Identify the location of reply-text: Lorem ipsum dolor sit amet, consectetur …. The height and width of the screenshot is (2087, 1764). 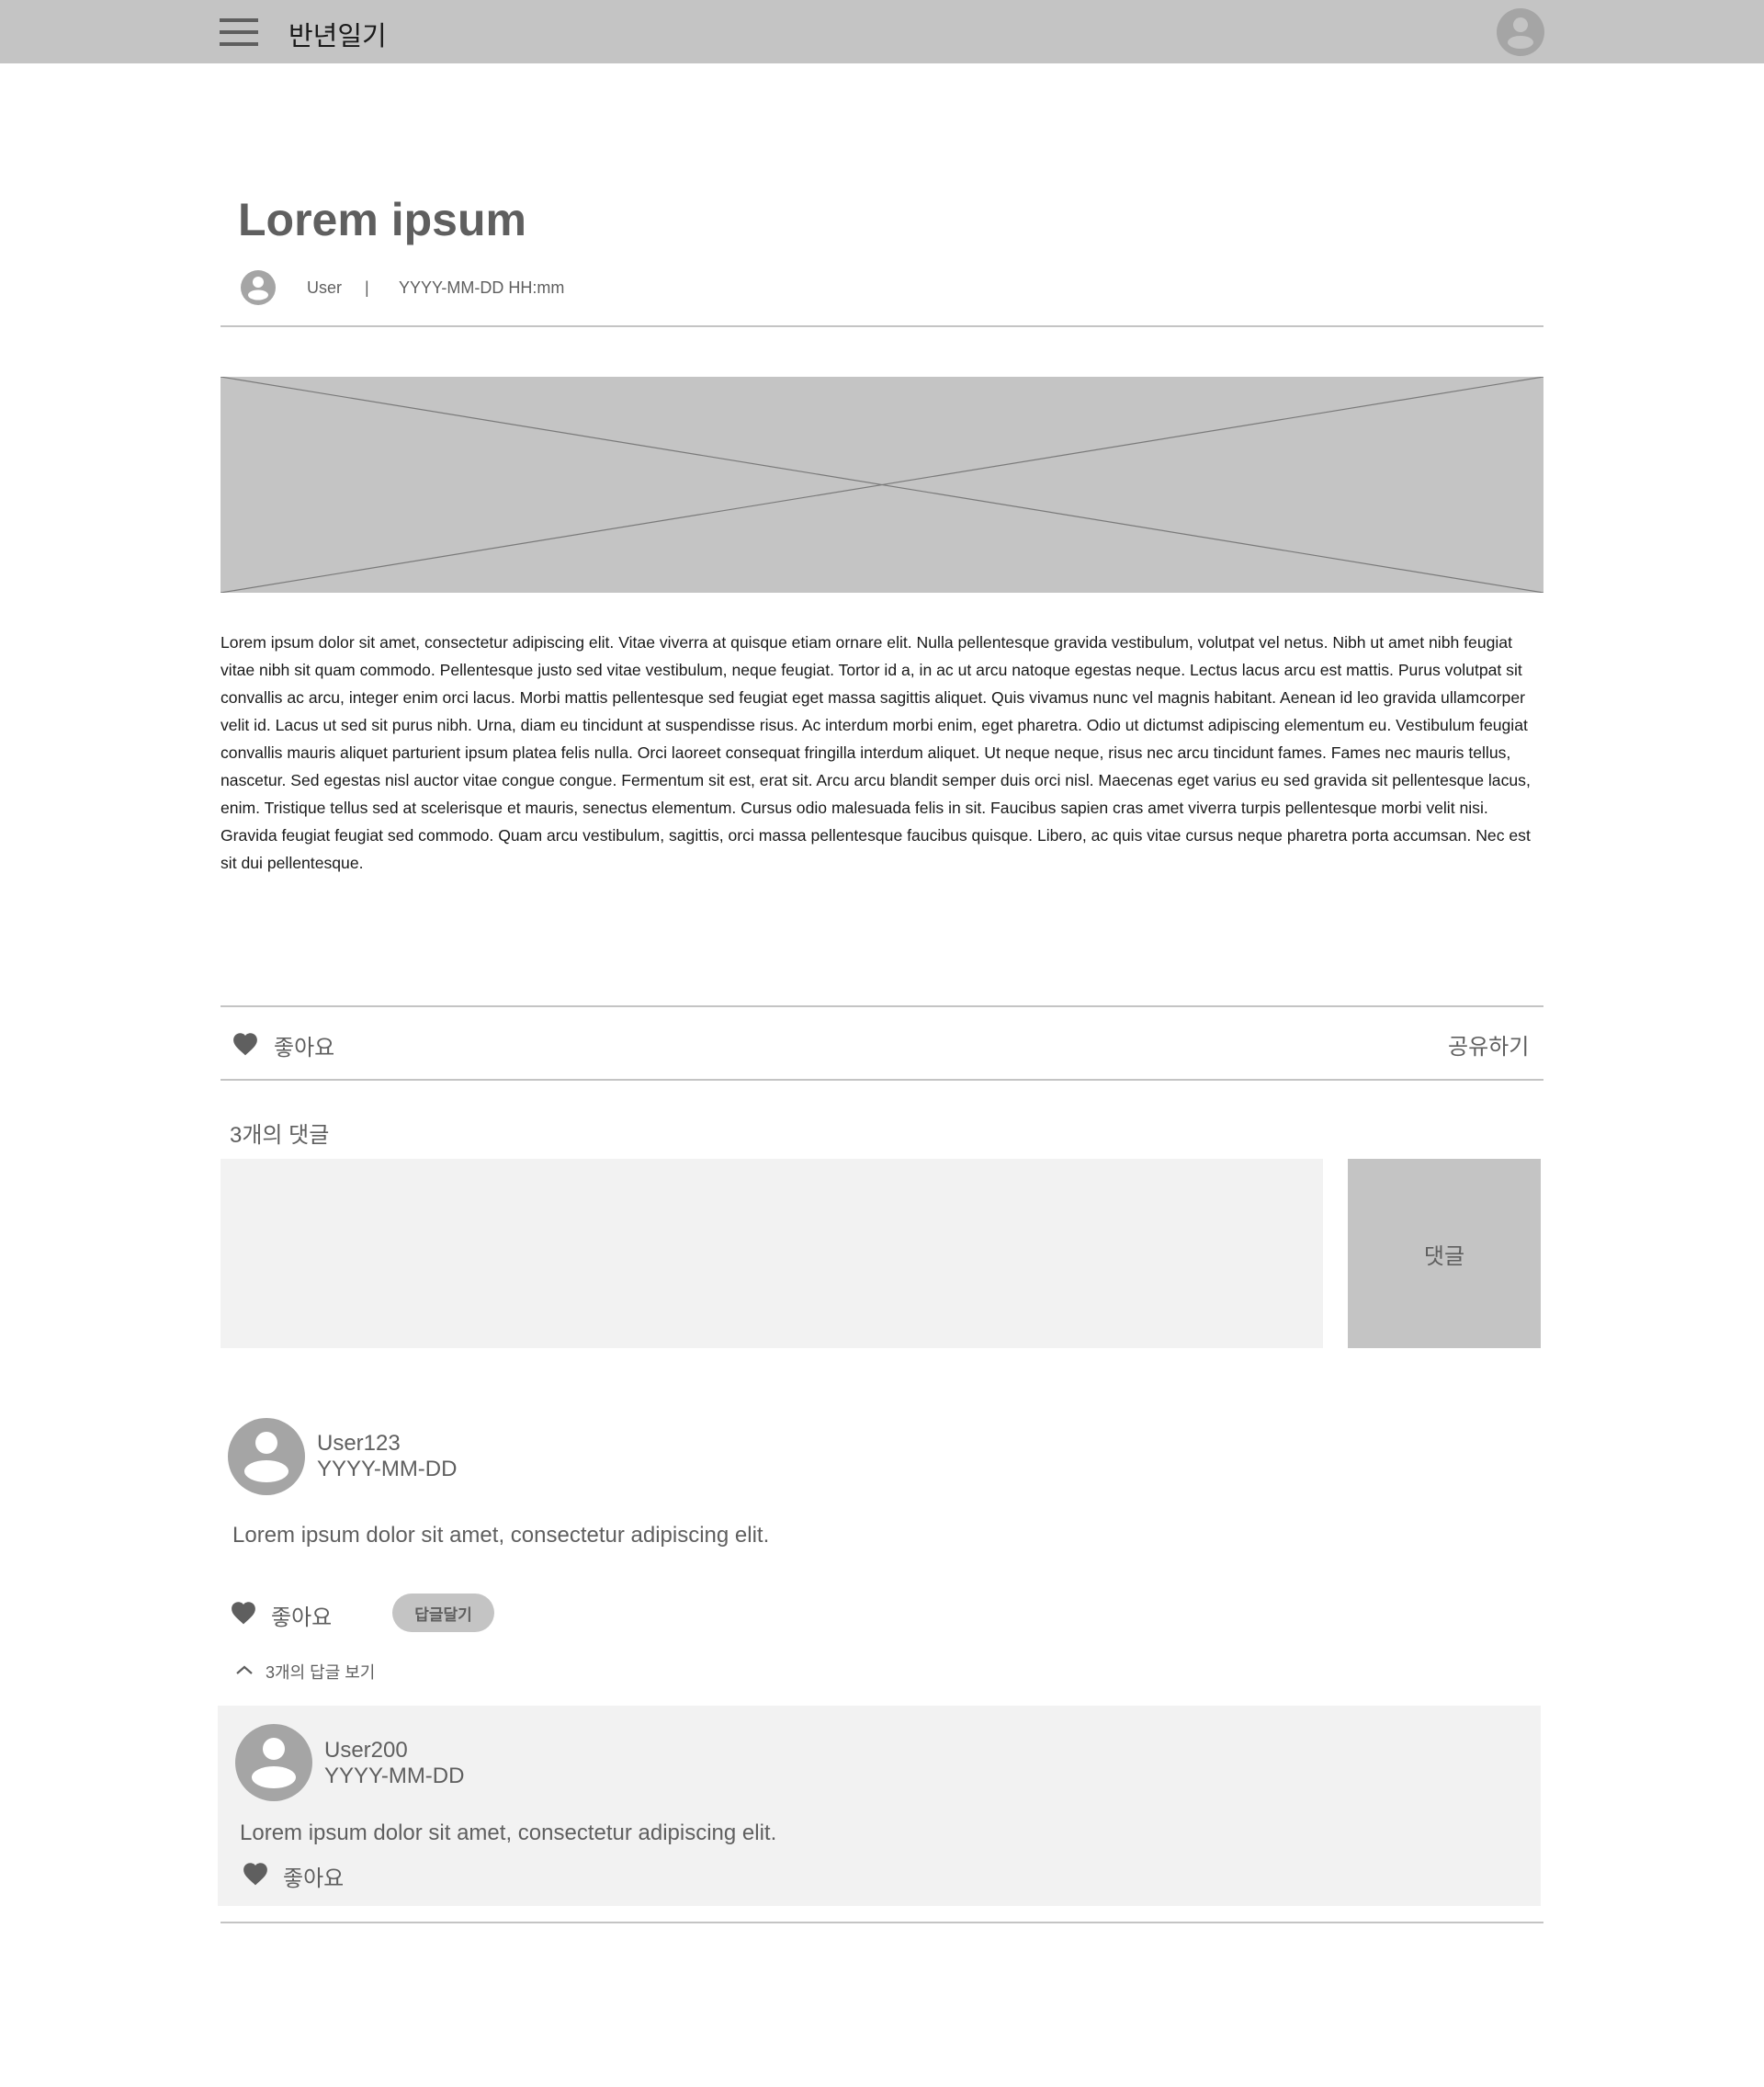
(508, 1832).